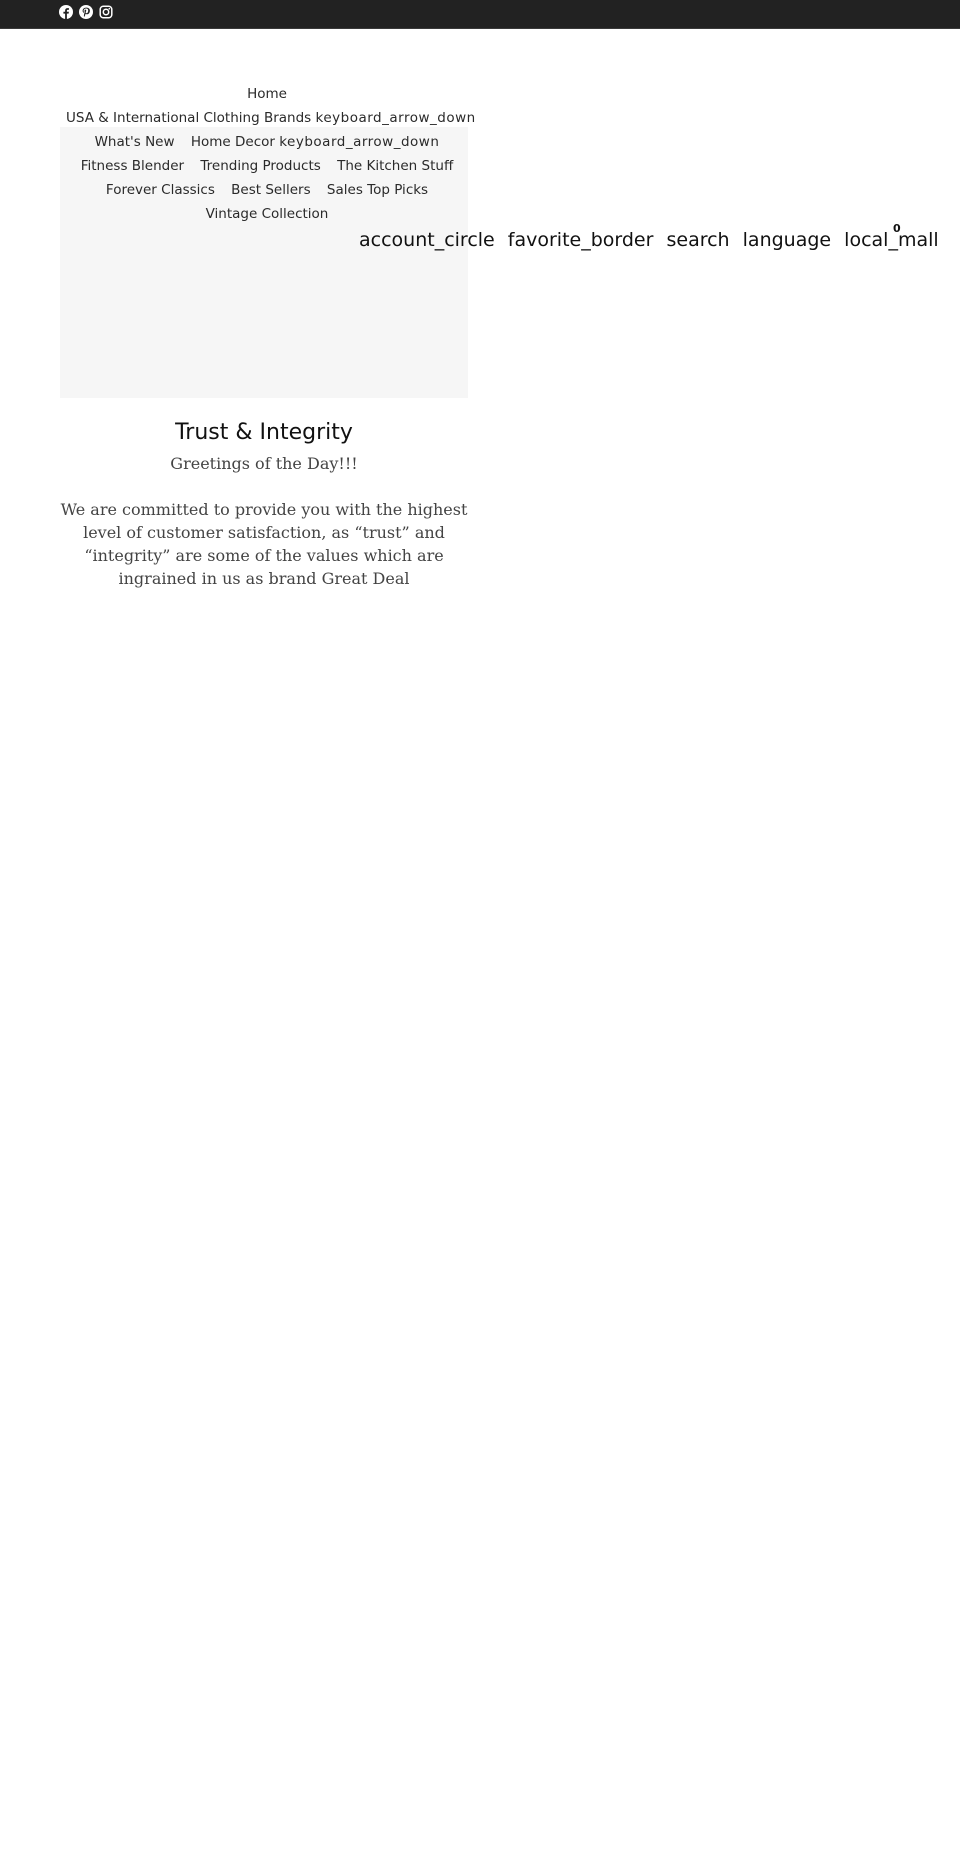 Image resolution: width=960 pixels, height=1875 pixels. What do you see at coordinates (697, 240) in the screenshot?
I see `search-icon: search` at bounding box center [697, 240].